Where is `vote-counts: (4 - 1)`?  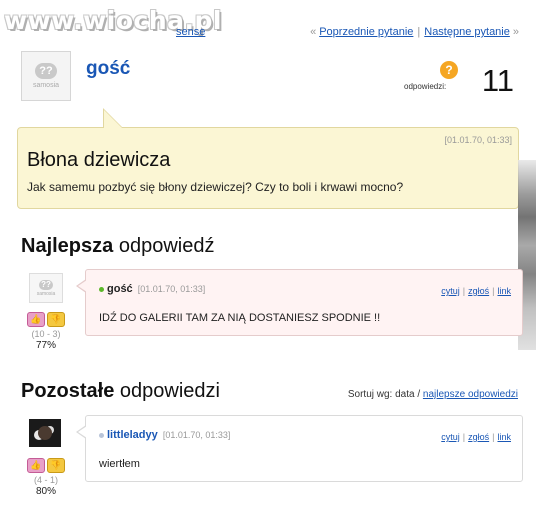 vote-counts: (4 - 1) is located at coordinates (45, 480).